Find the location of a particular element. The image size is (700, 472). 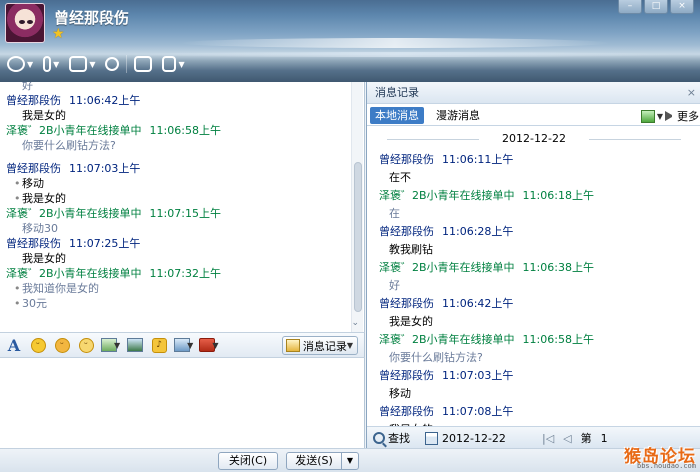

star-icon: ★ is located at coordinates (58, 34).